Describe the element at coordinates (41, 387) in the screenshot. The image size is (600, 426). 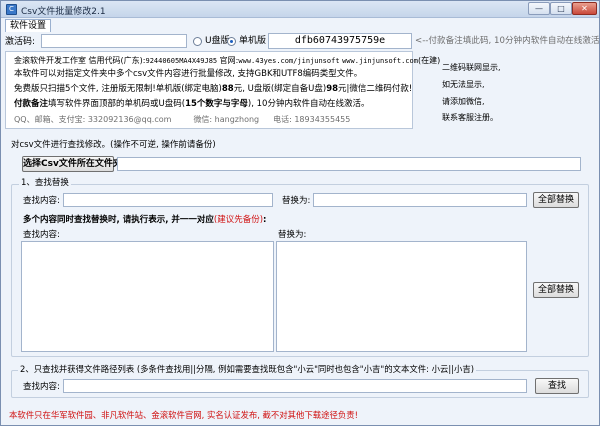
I see `find-files-label: 查找内容:` at that location.